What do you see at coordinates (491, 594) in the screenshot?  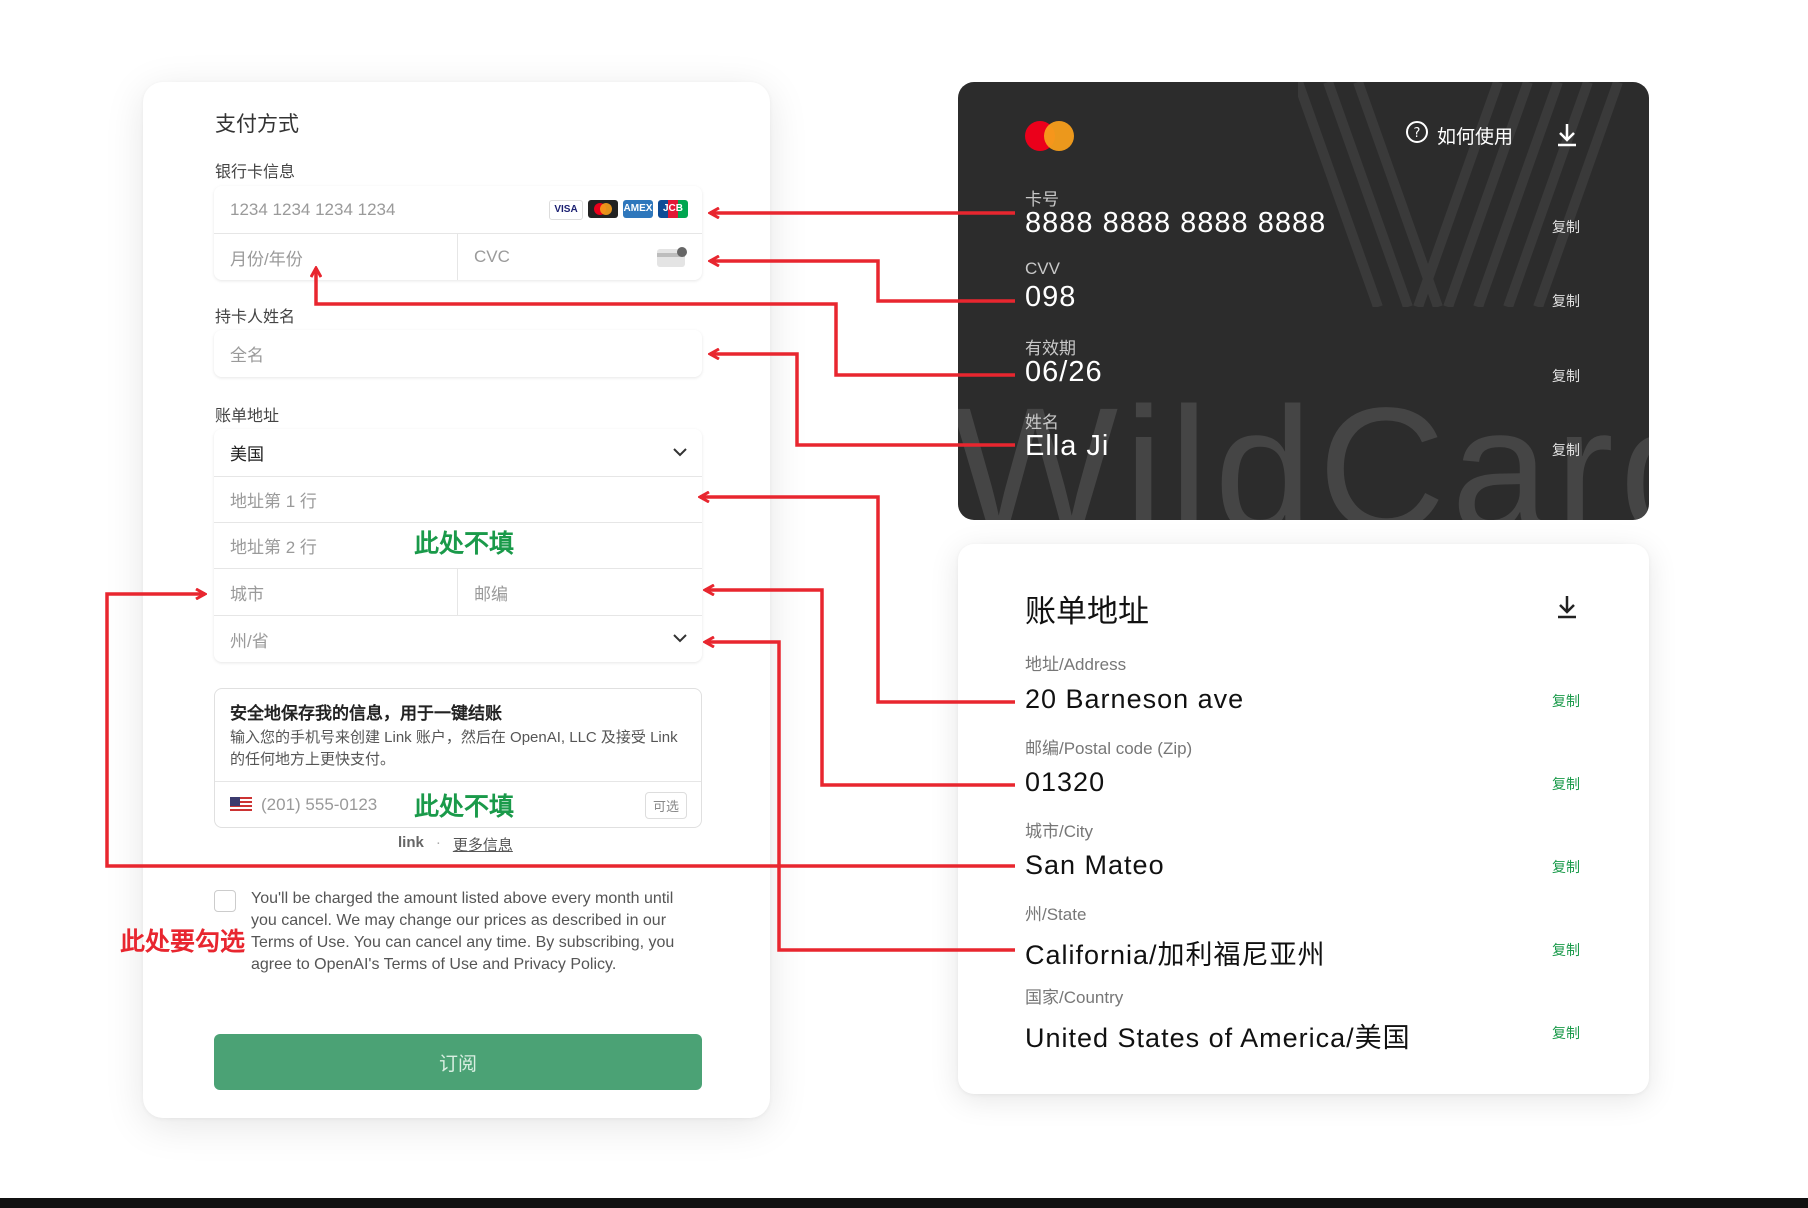 I see `zip-placeholder: 邮编` at bounding box center [491, 594].